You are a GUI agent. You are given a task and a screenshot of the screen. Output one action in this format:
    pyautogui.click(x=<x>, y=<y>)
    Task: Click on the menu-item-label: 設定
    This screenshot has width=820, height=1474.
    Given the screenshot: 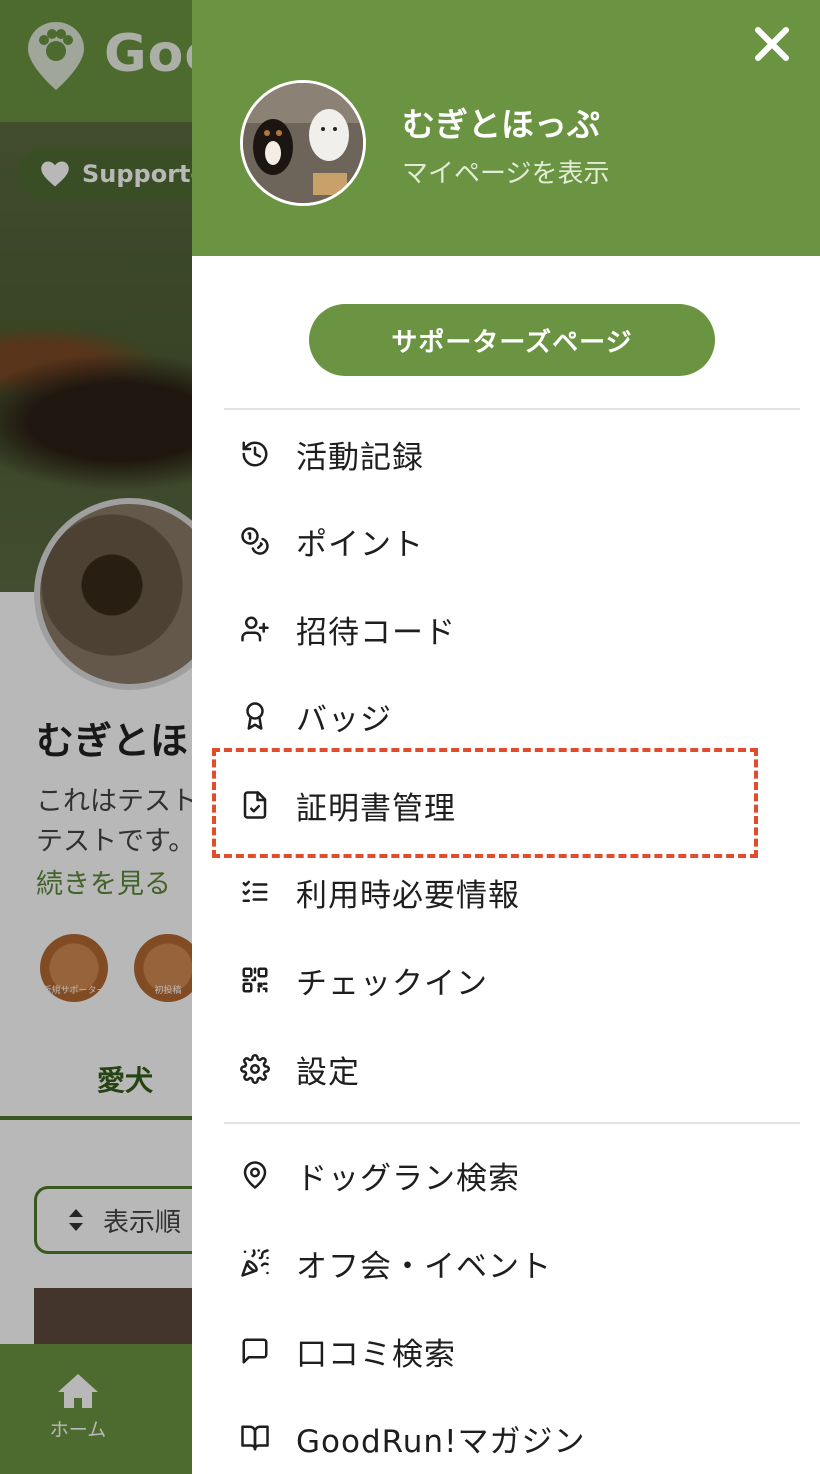 What is the action you would take?
    pyautogui.click(x=328, y=1072)
    